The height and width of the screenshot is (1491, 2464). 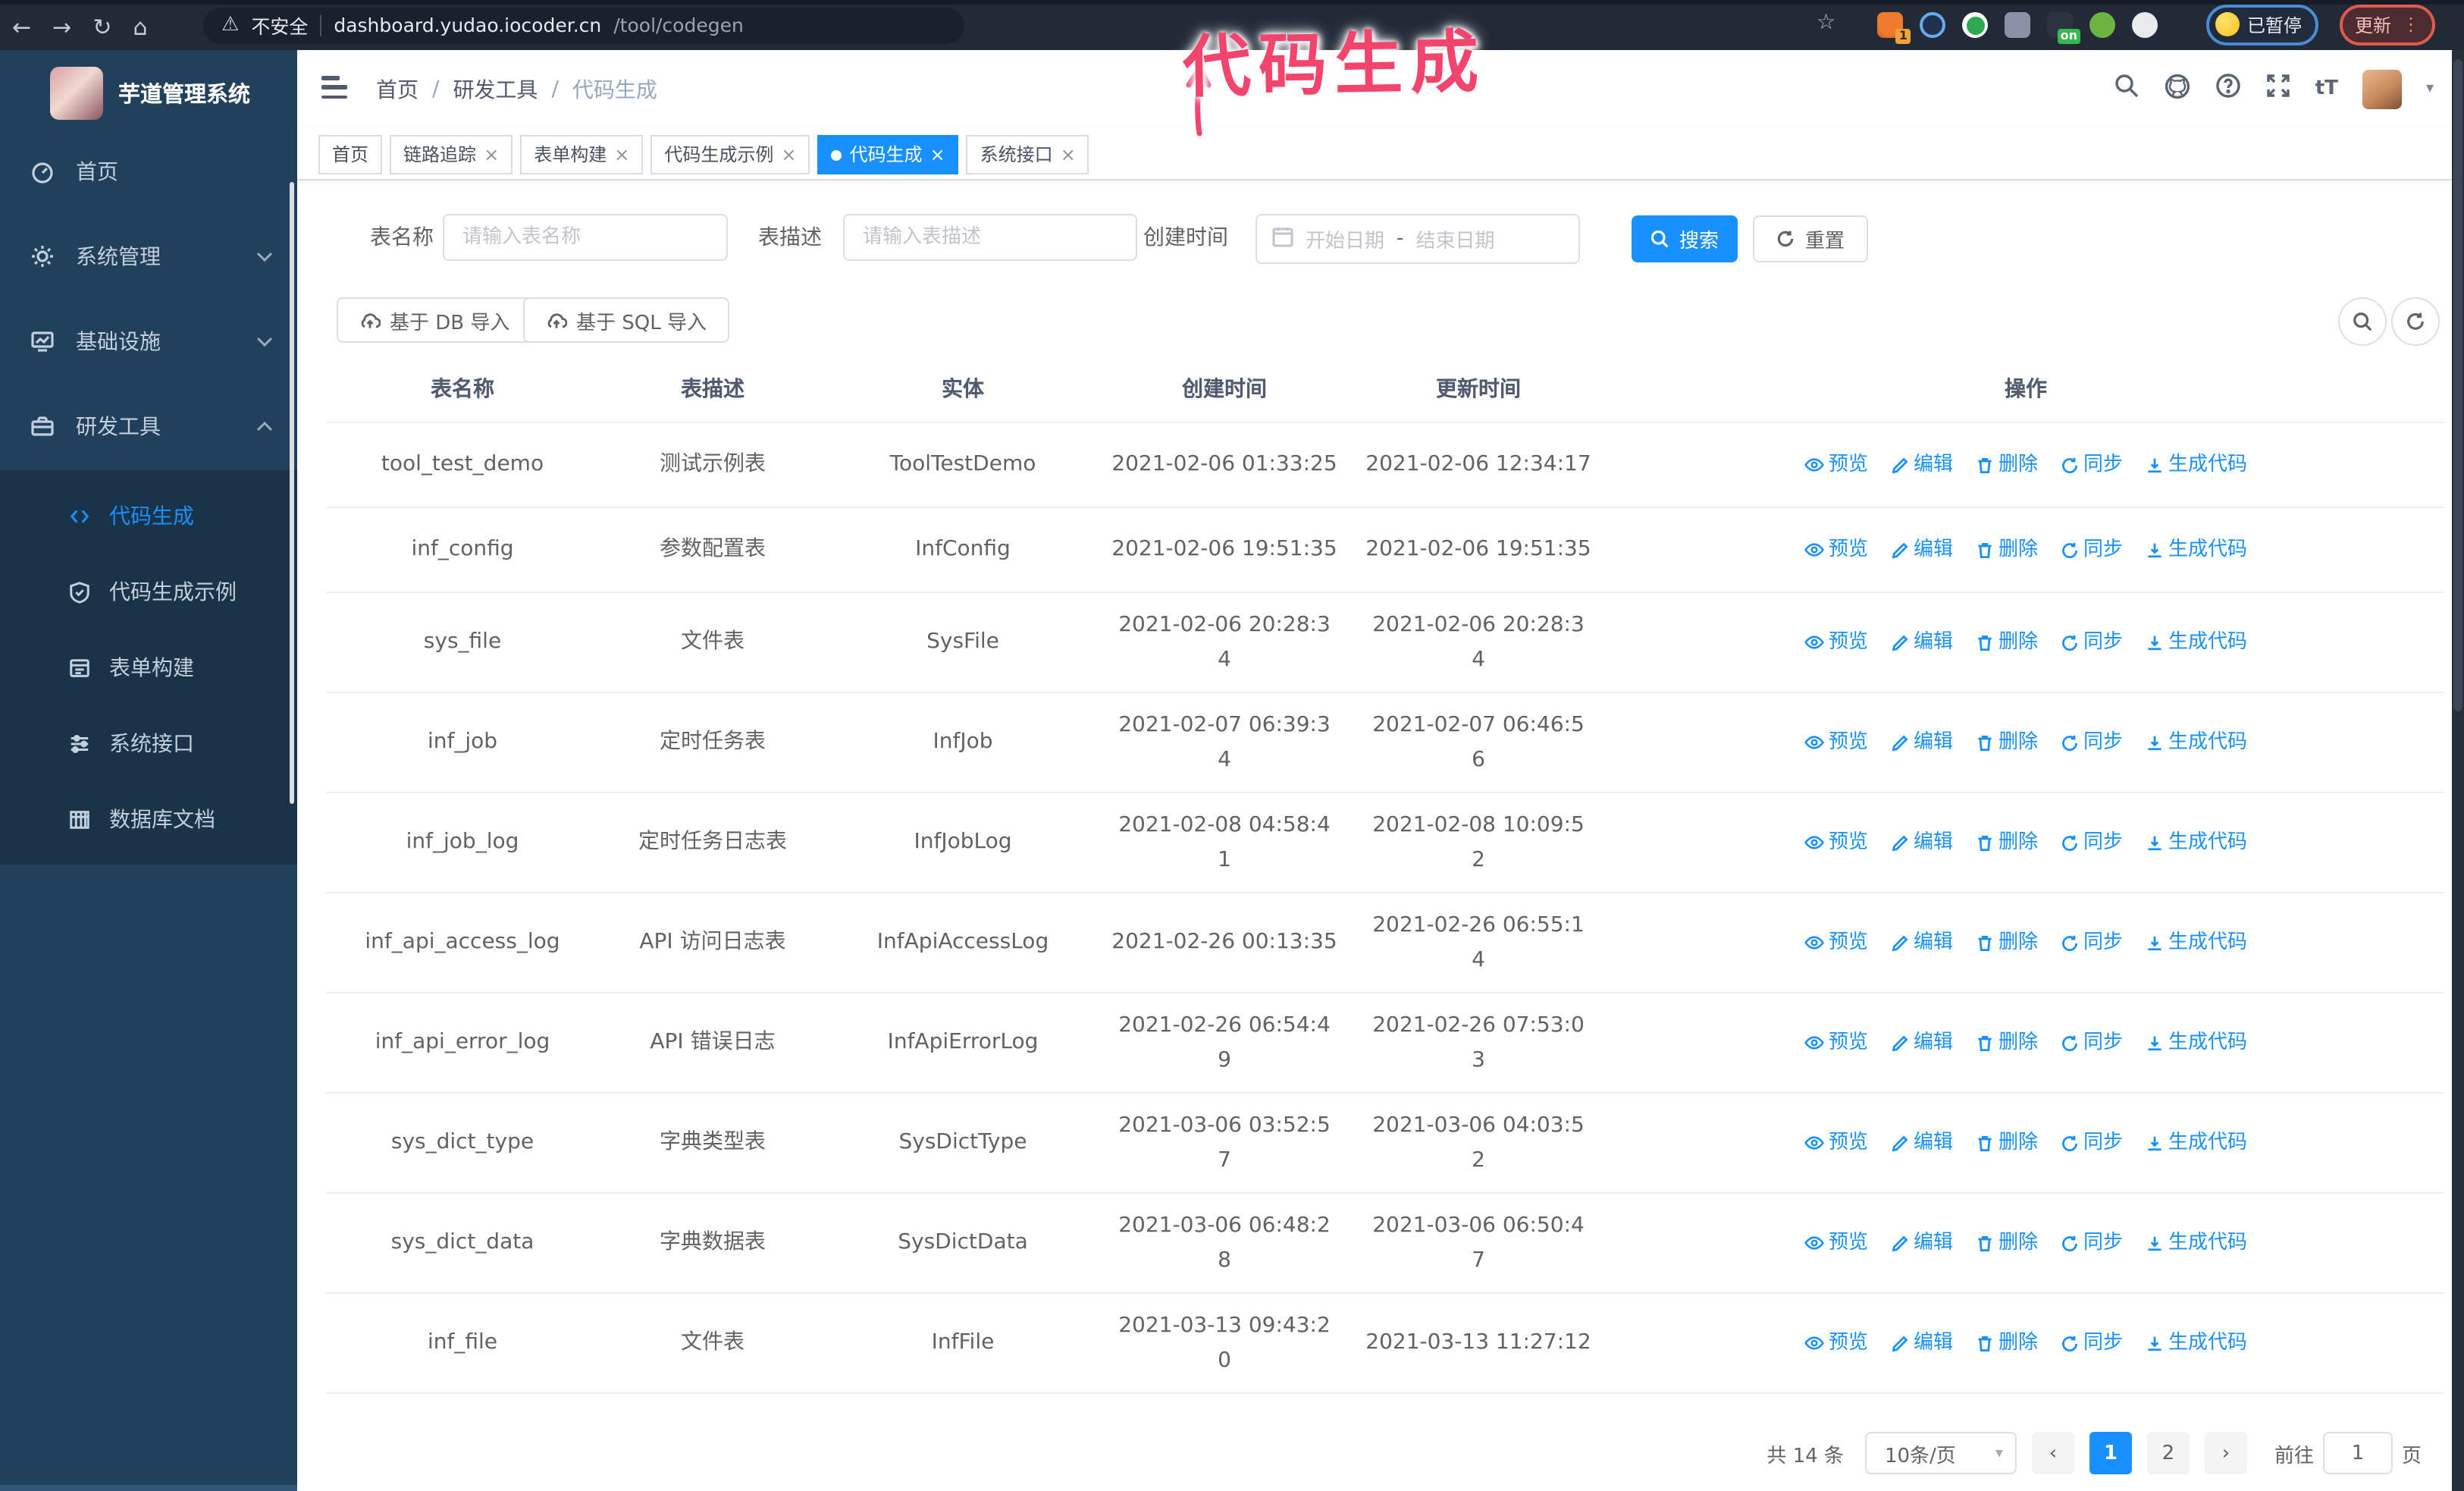 What do you see at coordinates (495, 89) in the screenshot?
I see `breadcrumb-devtools: 研发工具` at bounding box center [495, 89].